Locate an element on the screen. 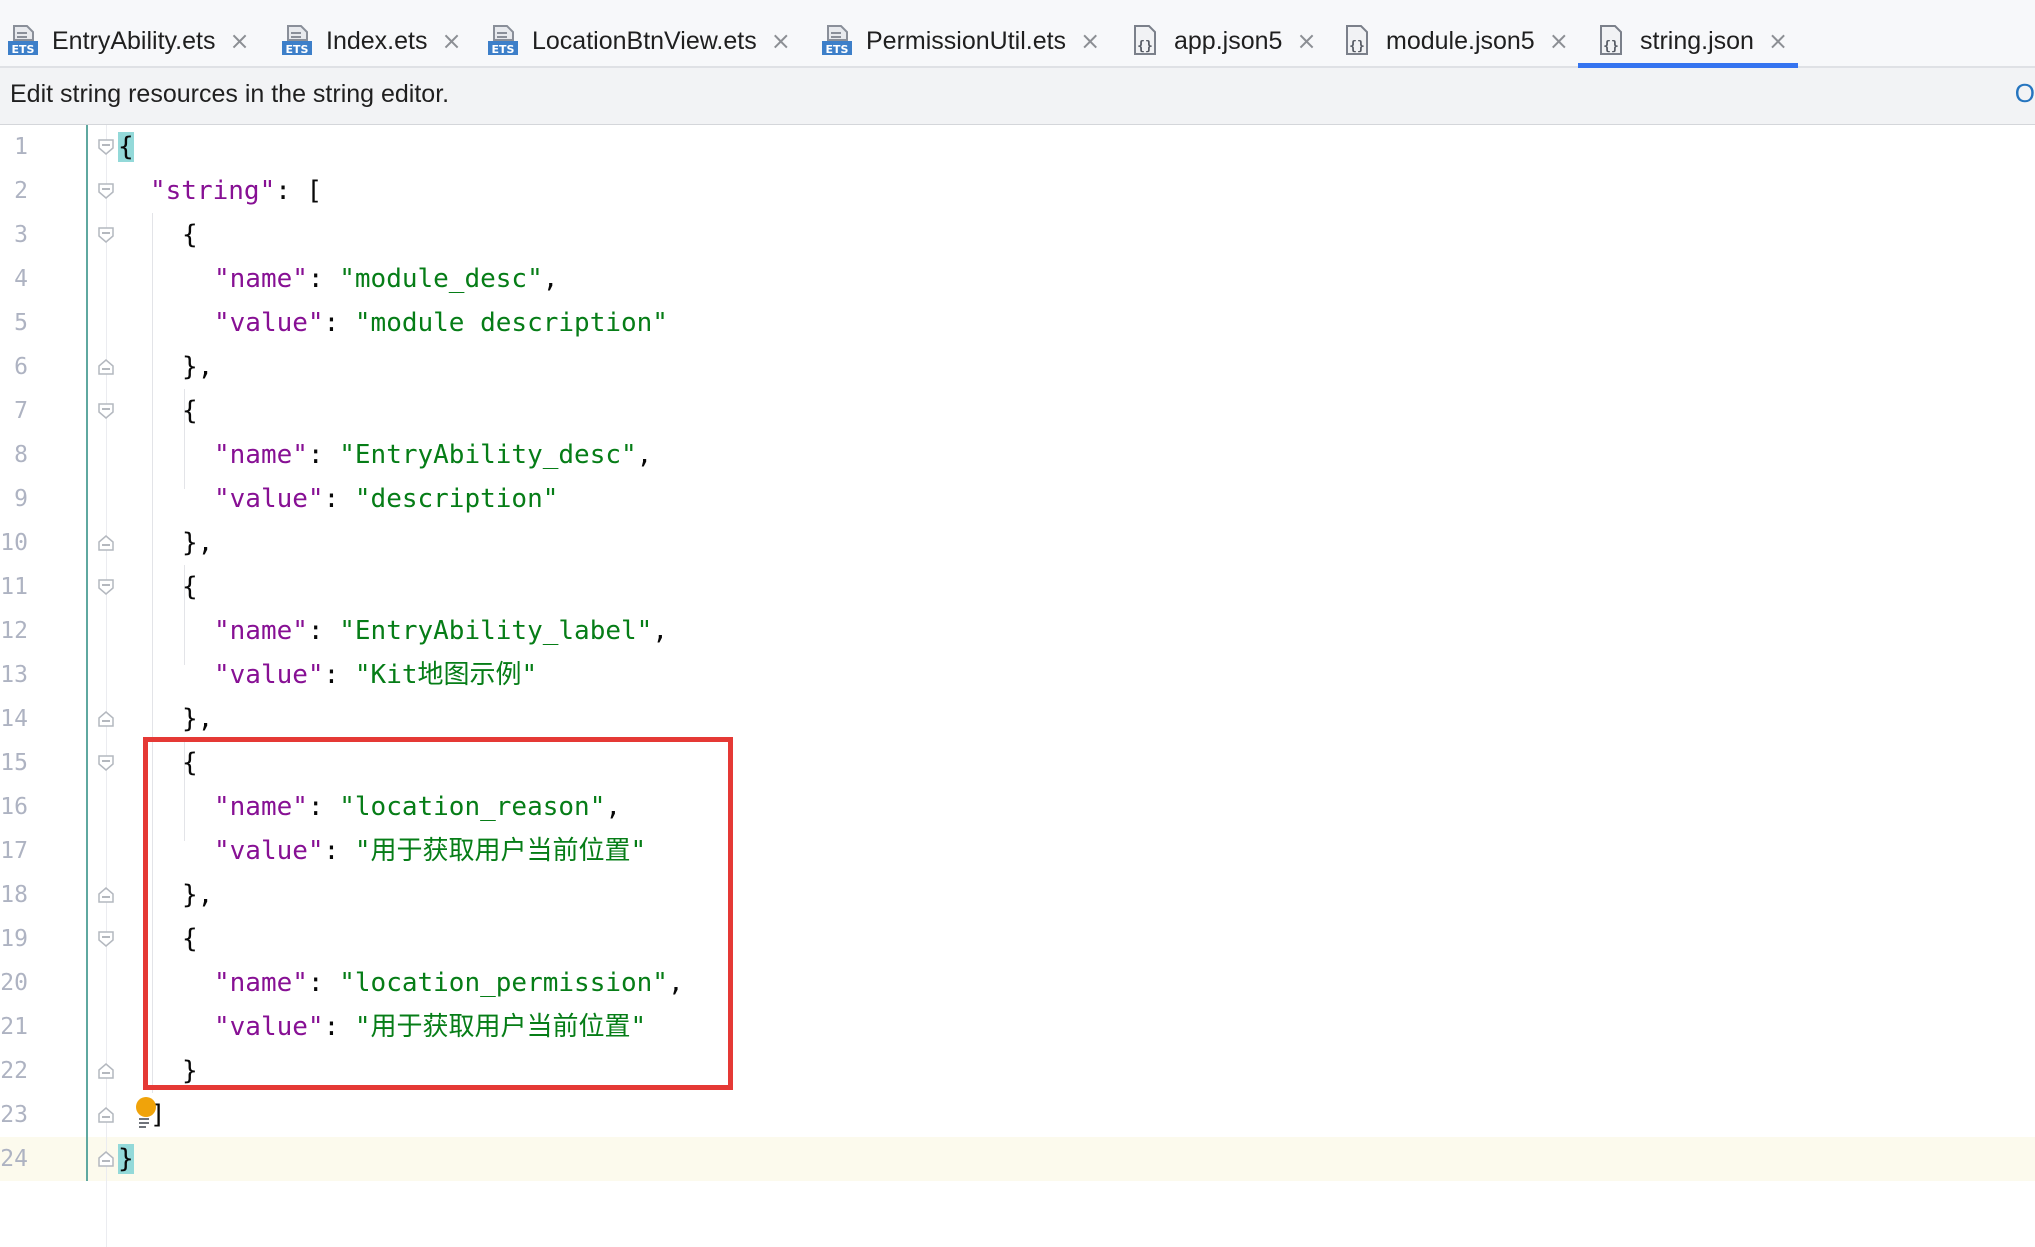 This screenshot has height=1247, width=2035. tab-label: PermissionUtil.ets is located at coordinates (966, 41).